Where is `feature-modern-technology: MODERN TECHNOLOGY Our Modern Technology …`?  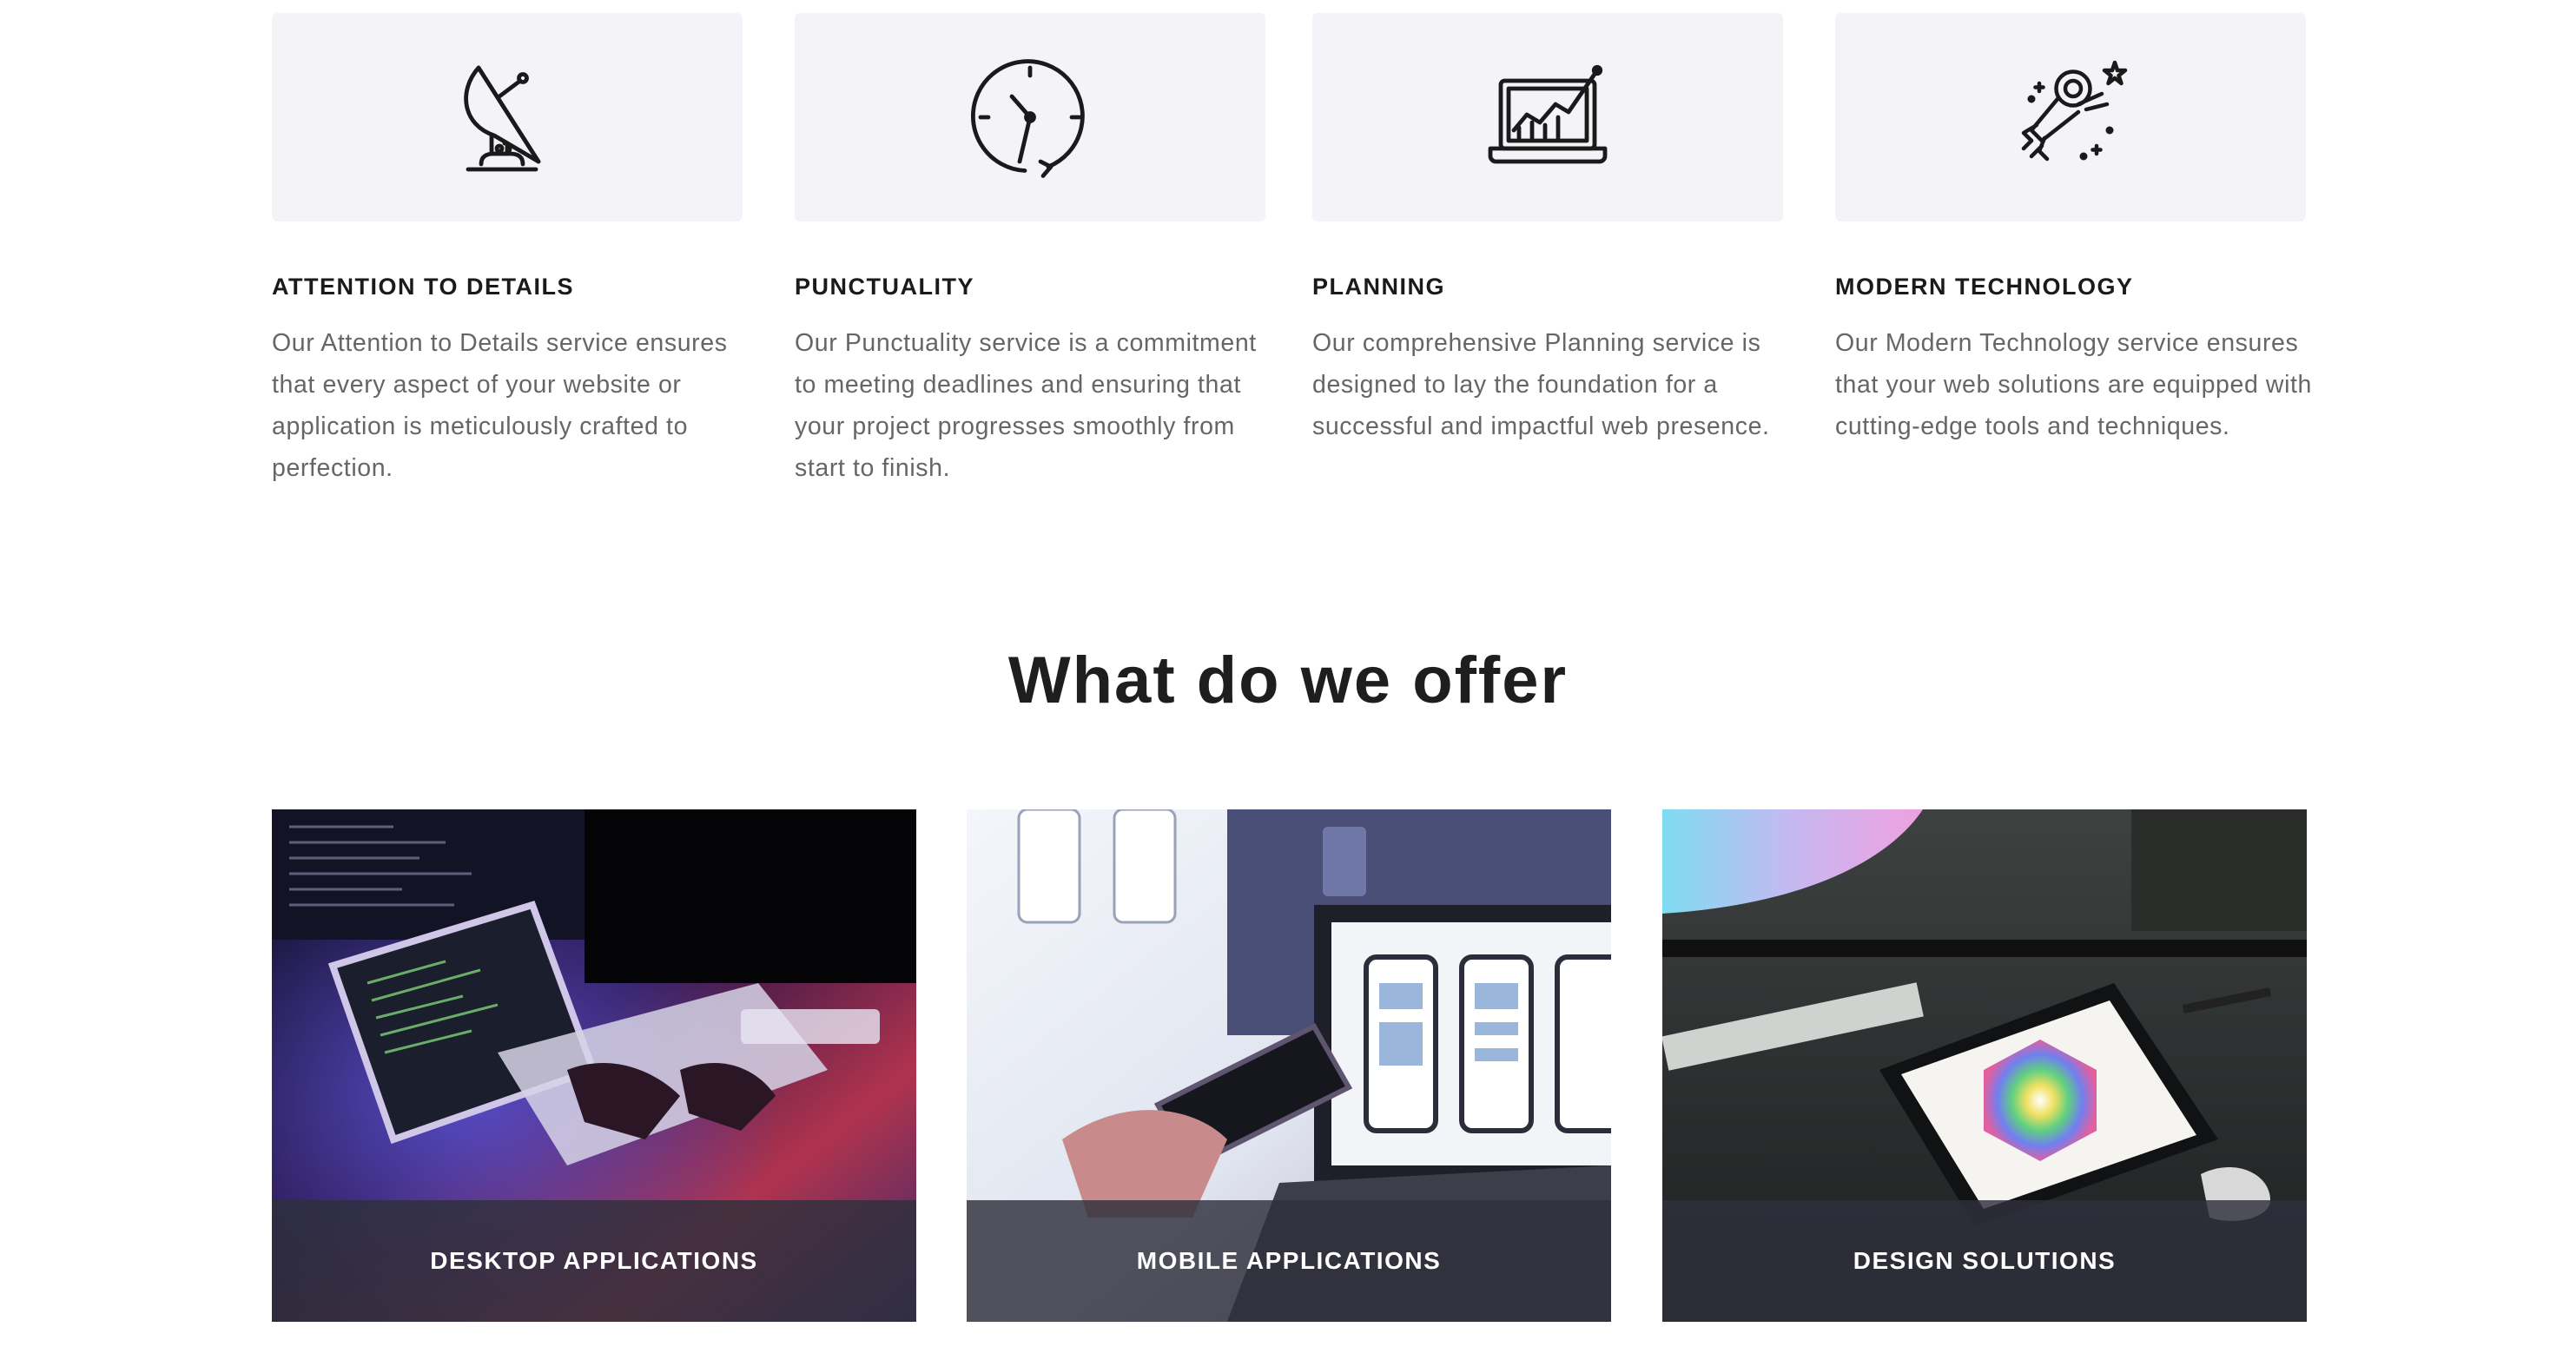 feature-modern-technology: MODERN TECHNOLOGY Our Modern Technology … is located at coordinates (2073, 226).